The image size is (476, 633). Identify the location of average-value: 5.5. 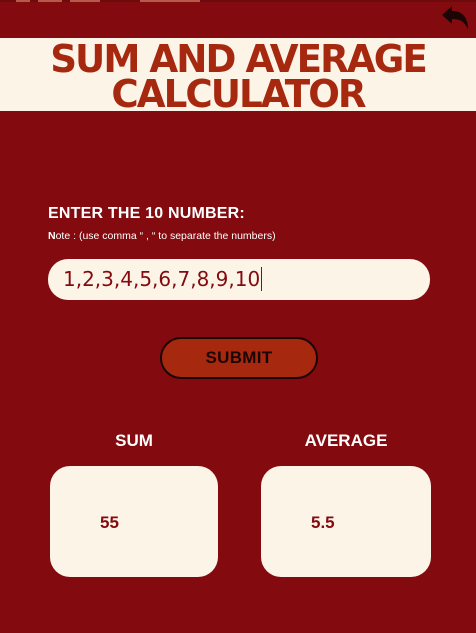
(323, 522).